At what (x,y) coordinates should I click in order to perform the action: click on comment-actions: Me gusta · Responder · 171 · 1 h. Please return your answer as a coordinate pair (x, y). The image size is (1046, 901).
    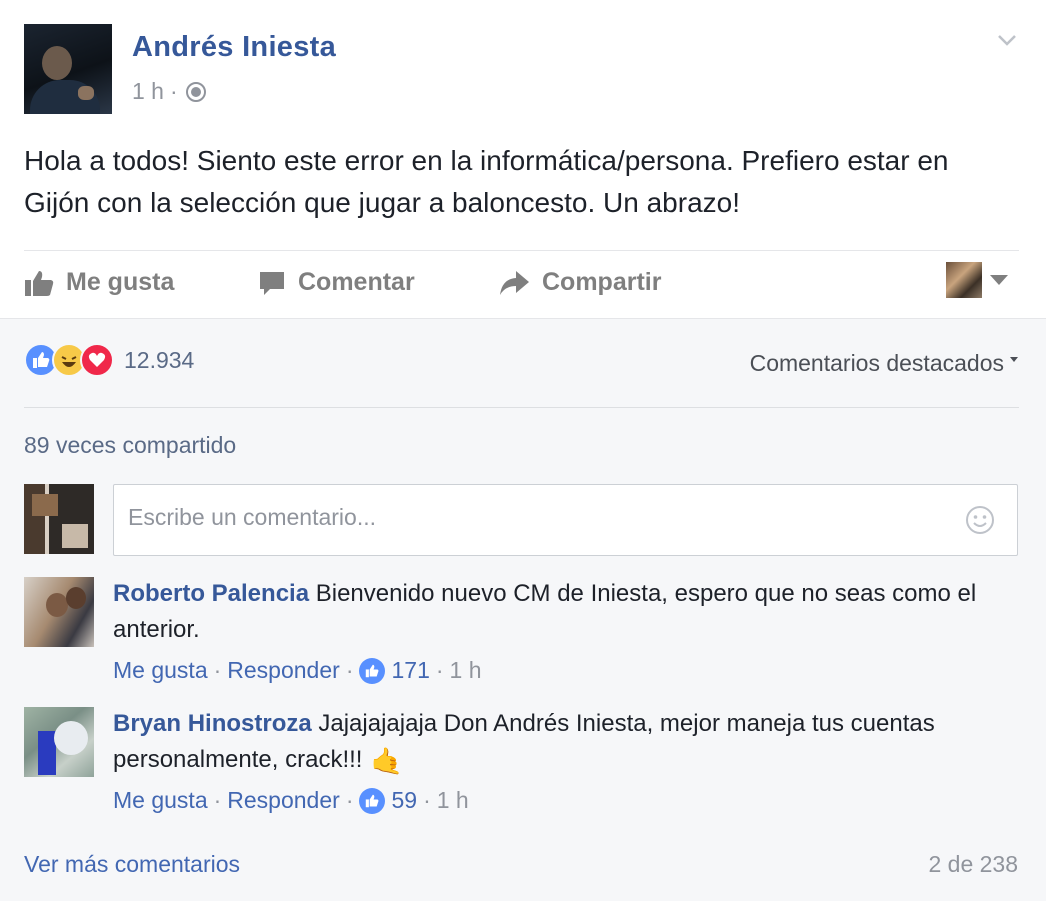
    Looking at the image, I should click on (297, 670).